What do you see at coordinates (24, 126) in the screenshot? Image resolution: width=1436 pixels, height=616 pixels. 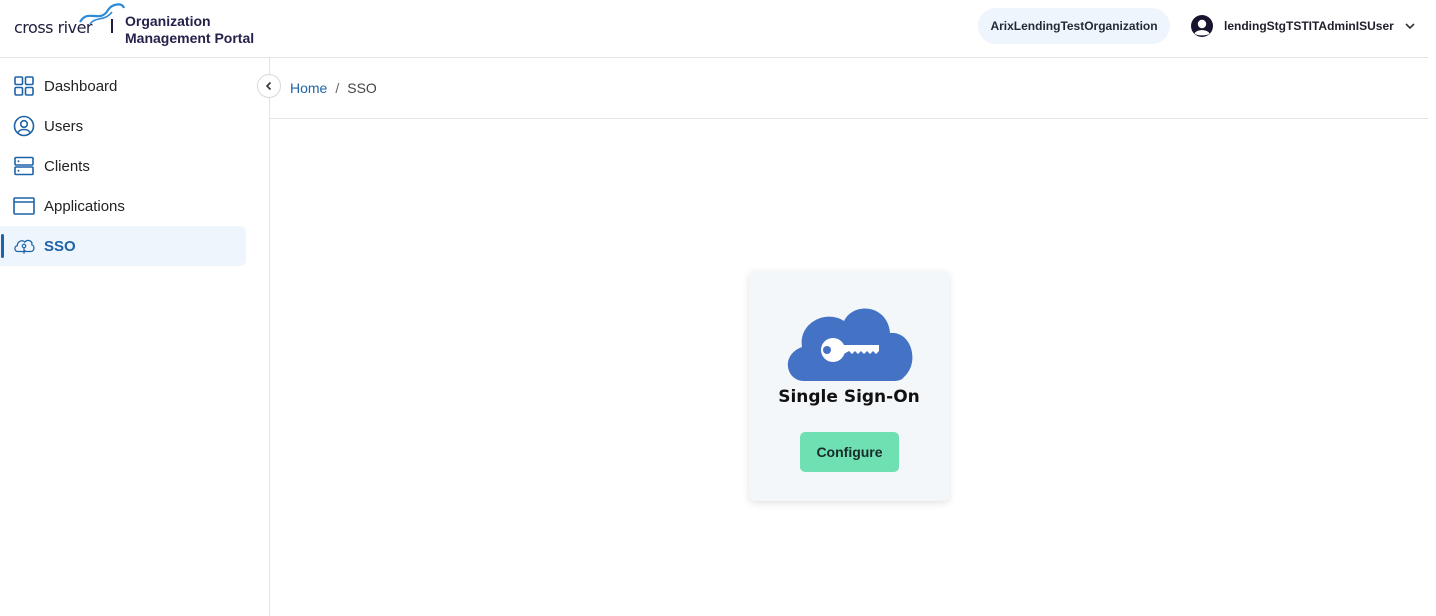 I see `user-circle-icon` at bounding box center [24, 126].